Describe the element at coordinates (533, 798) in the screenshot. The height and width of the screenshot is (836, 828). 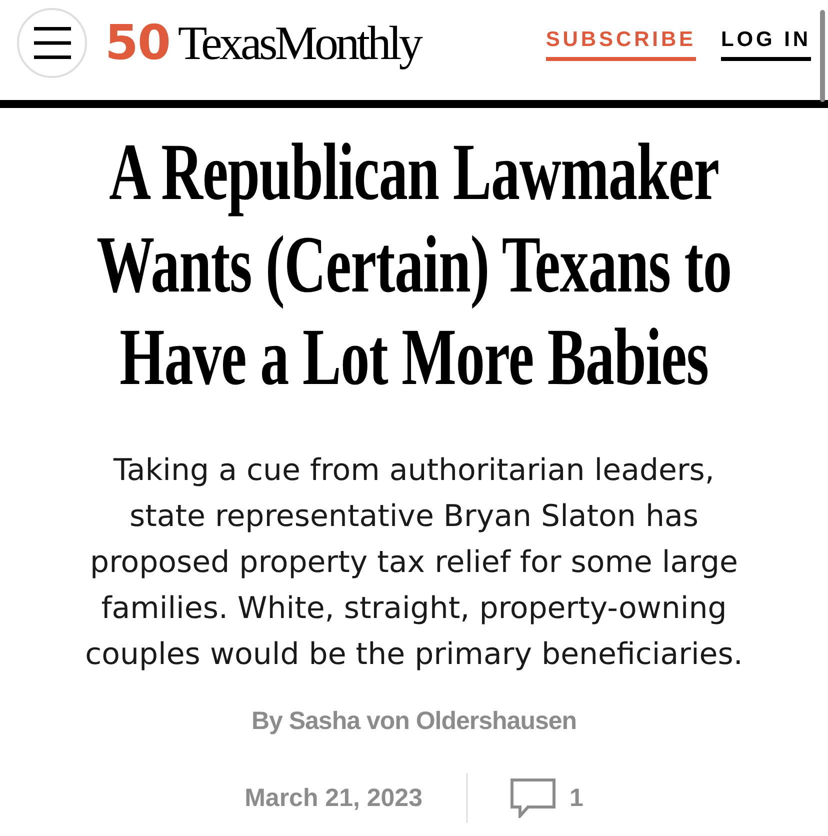
I see `comment-icon` at that location.